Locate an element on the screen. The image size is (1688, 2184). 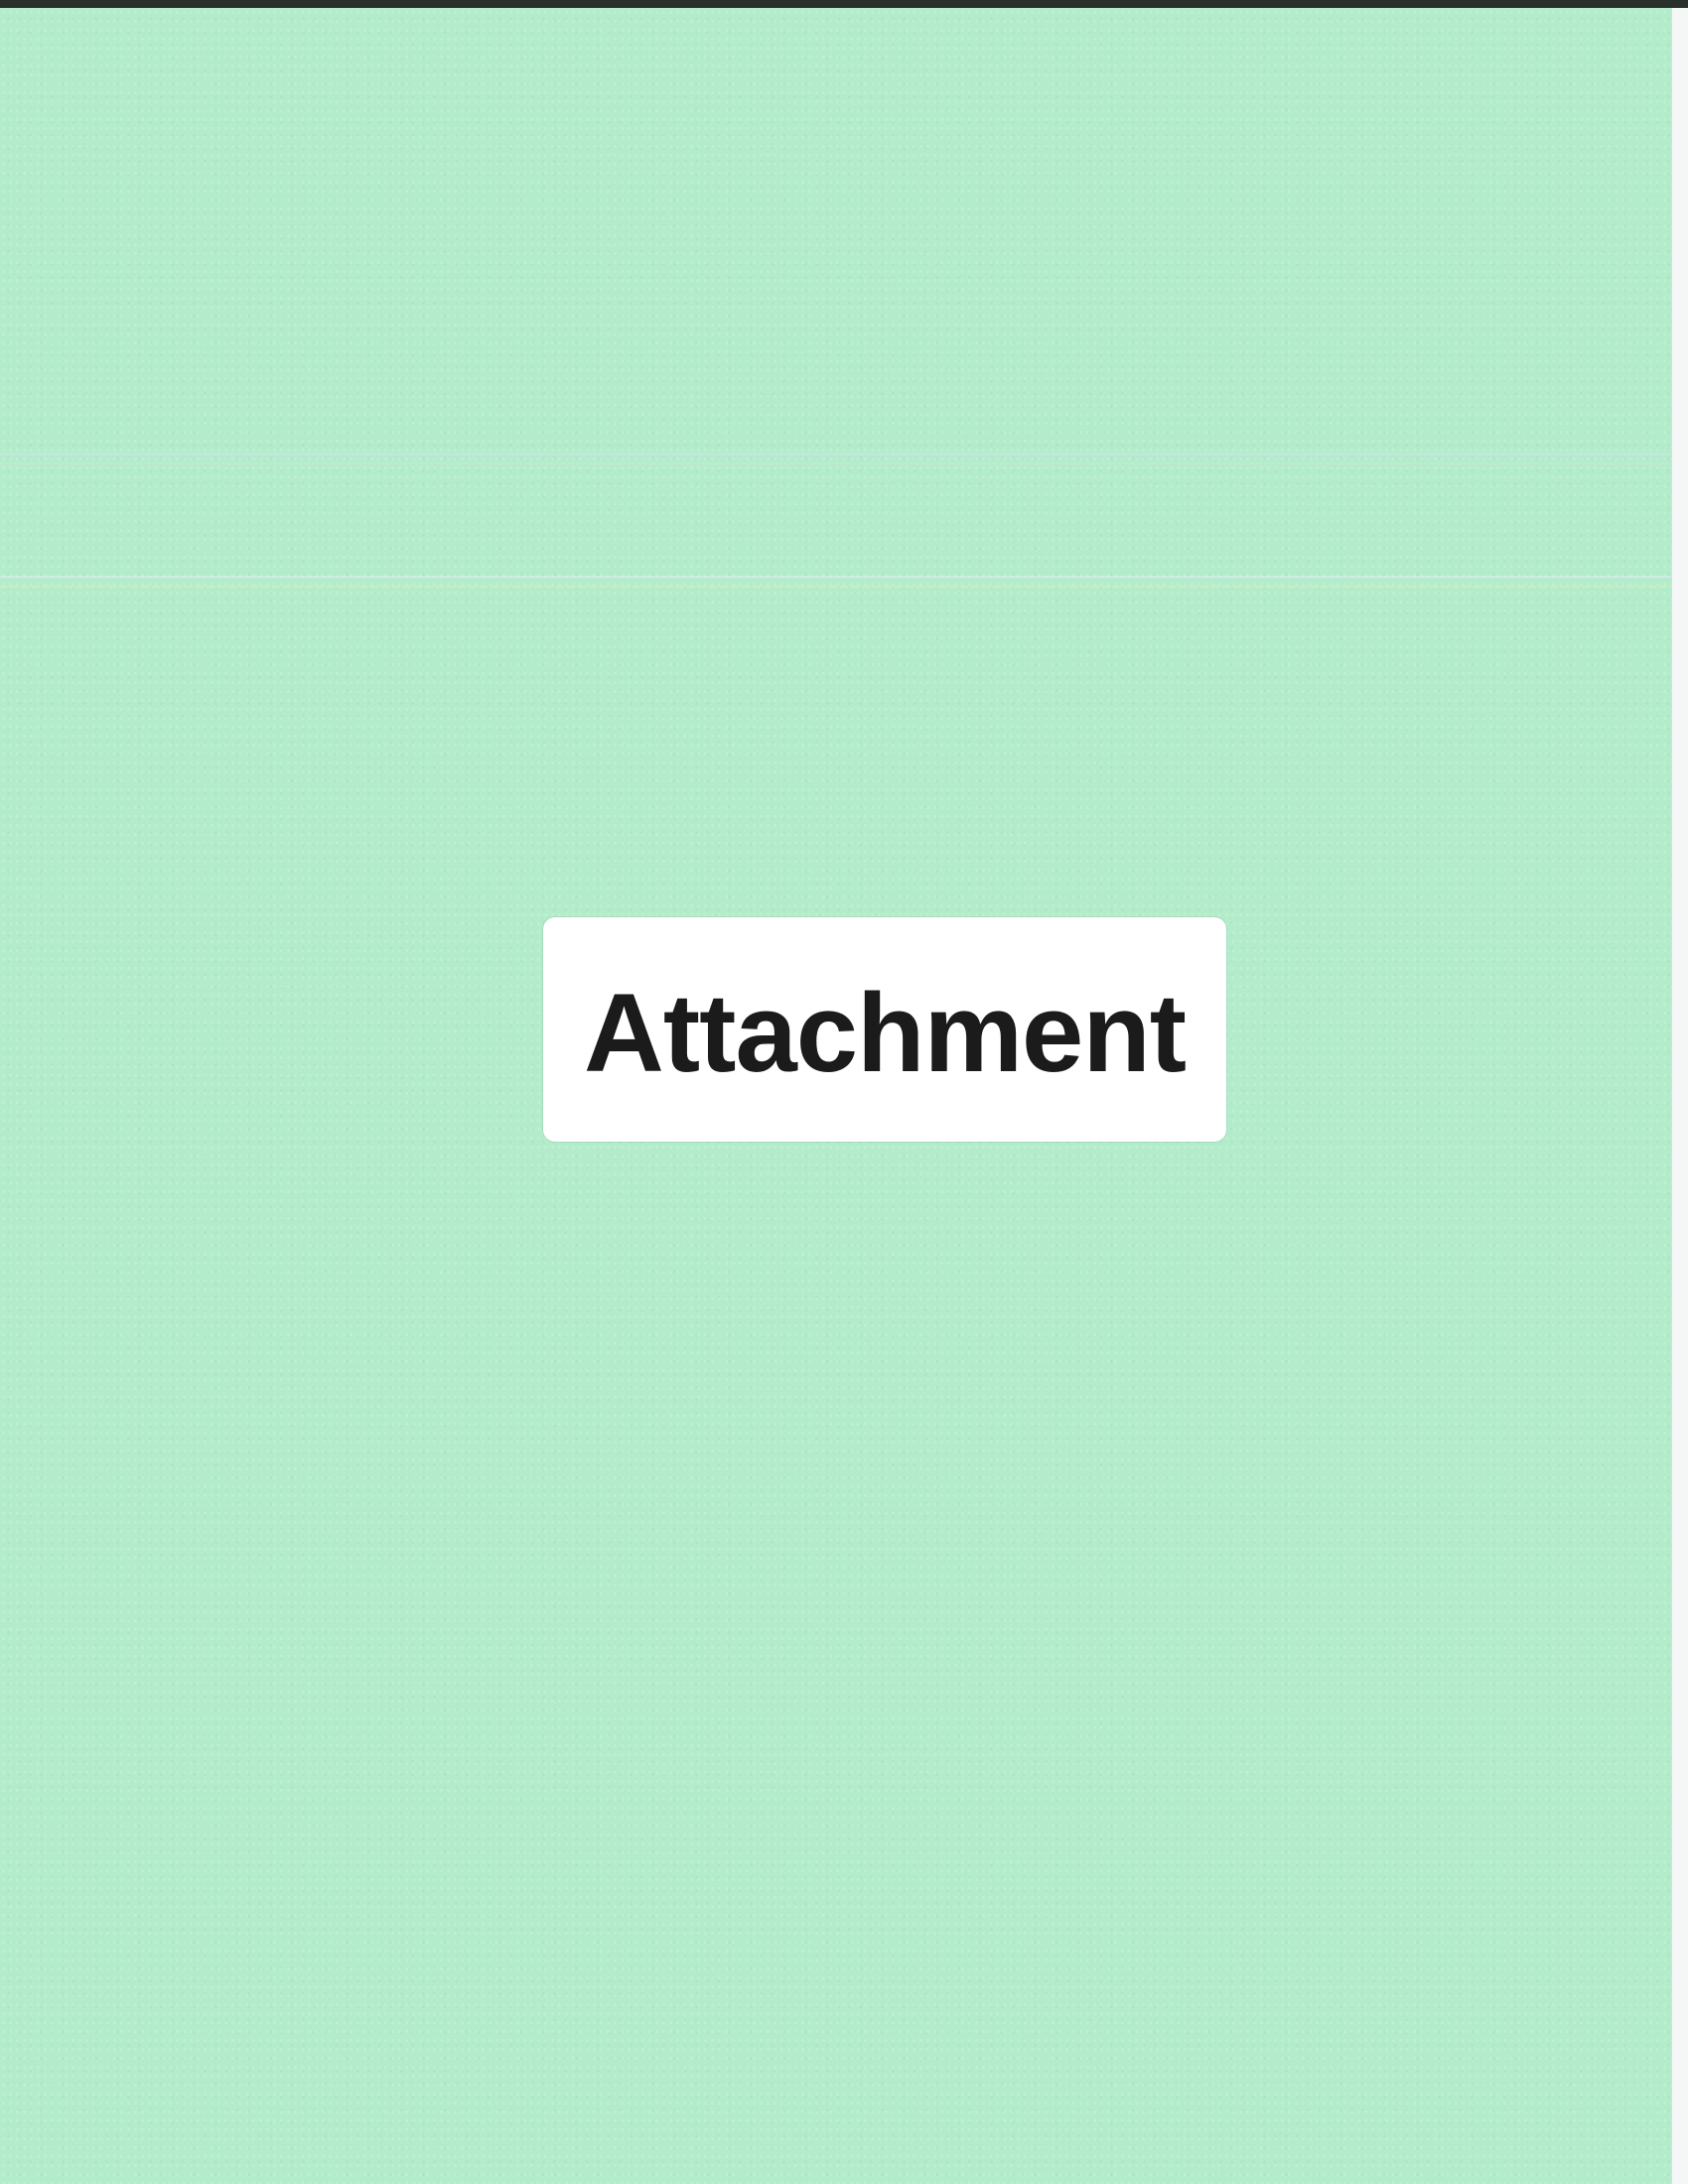
attachment-label-text: Attachment is located at coordinates (885, 1033).